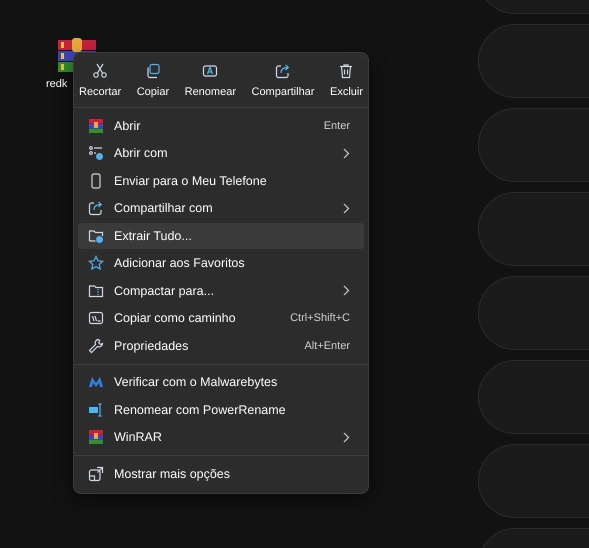 Image resolution: width=589 pixels, height=548 pixels. Describe the element at coordinates (153, 80) in the screenshot. I see `toolbar-button: Copiar` at that location.